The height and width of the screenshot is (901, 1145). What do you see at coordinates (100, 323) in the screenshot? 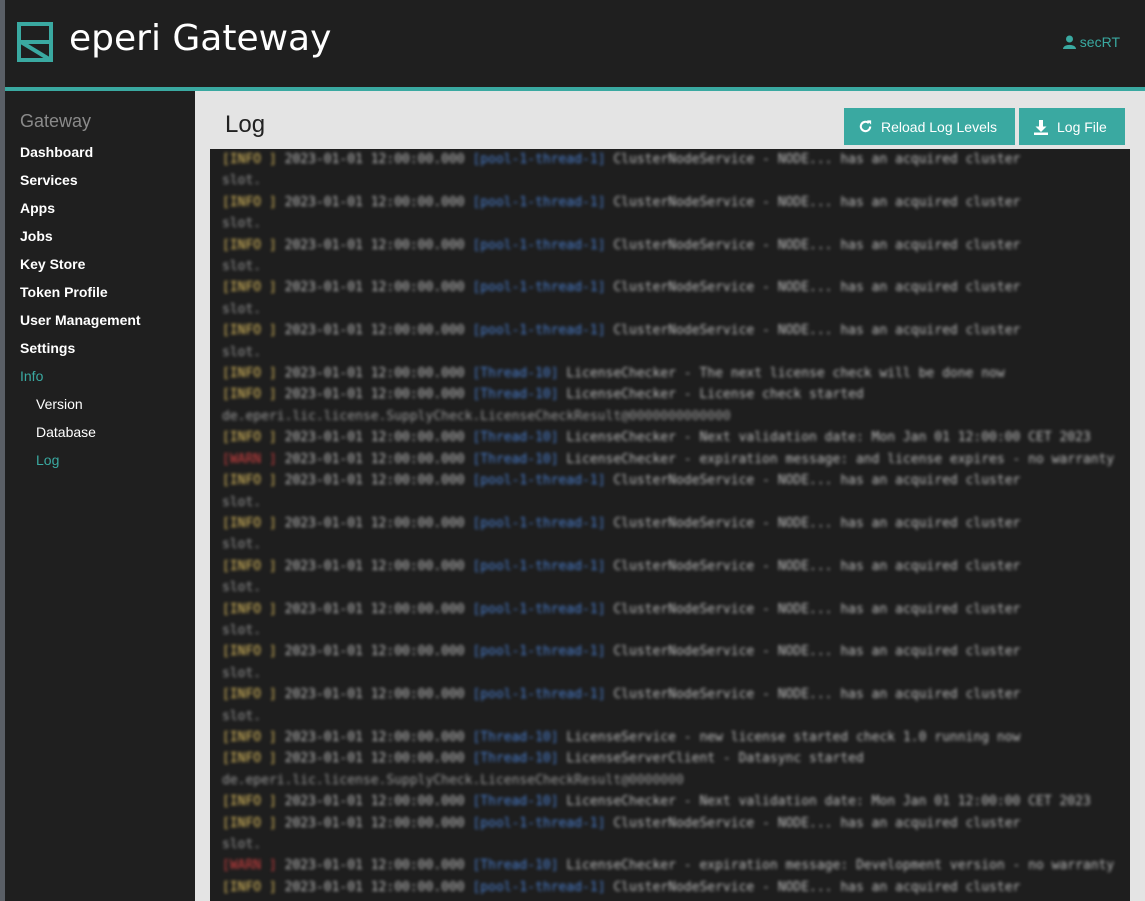
I see `sidebar-item-user-management: User Management` at bounding box center [100, 323].